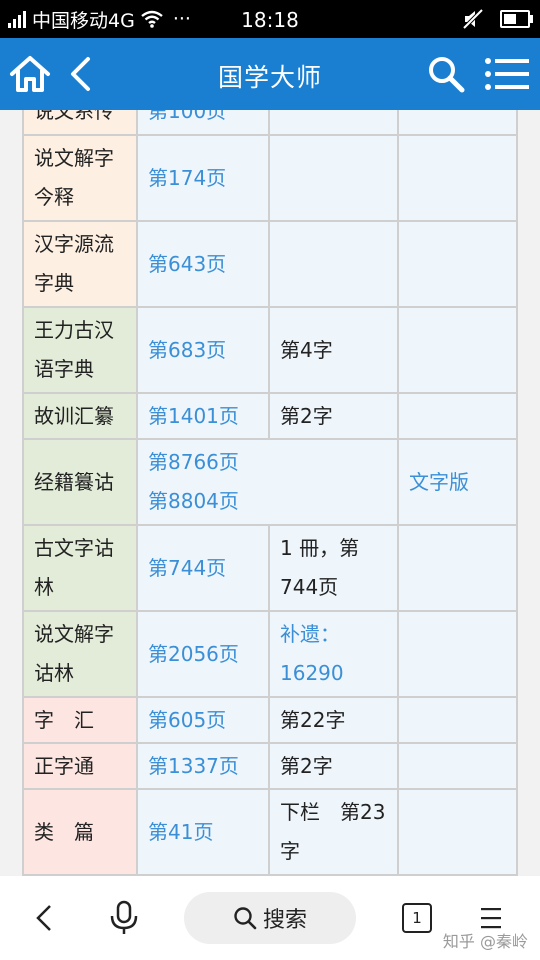  I want to click on status-time: 18:18, so click(270, 20).